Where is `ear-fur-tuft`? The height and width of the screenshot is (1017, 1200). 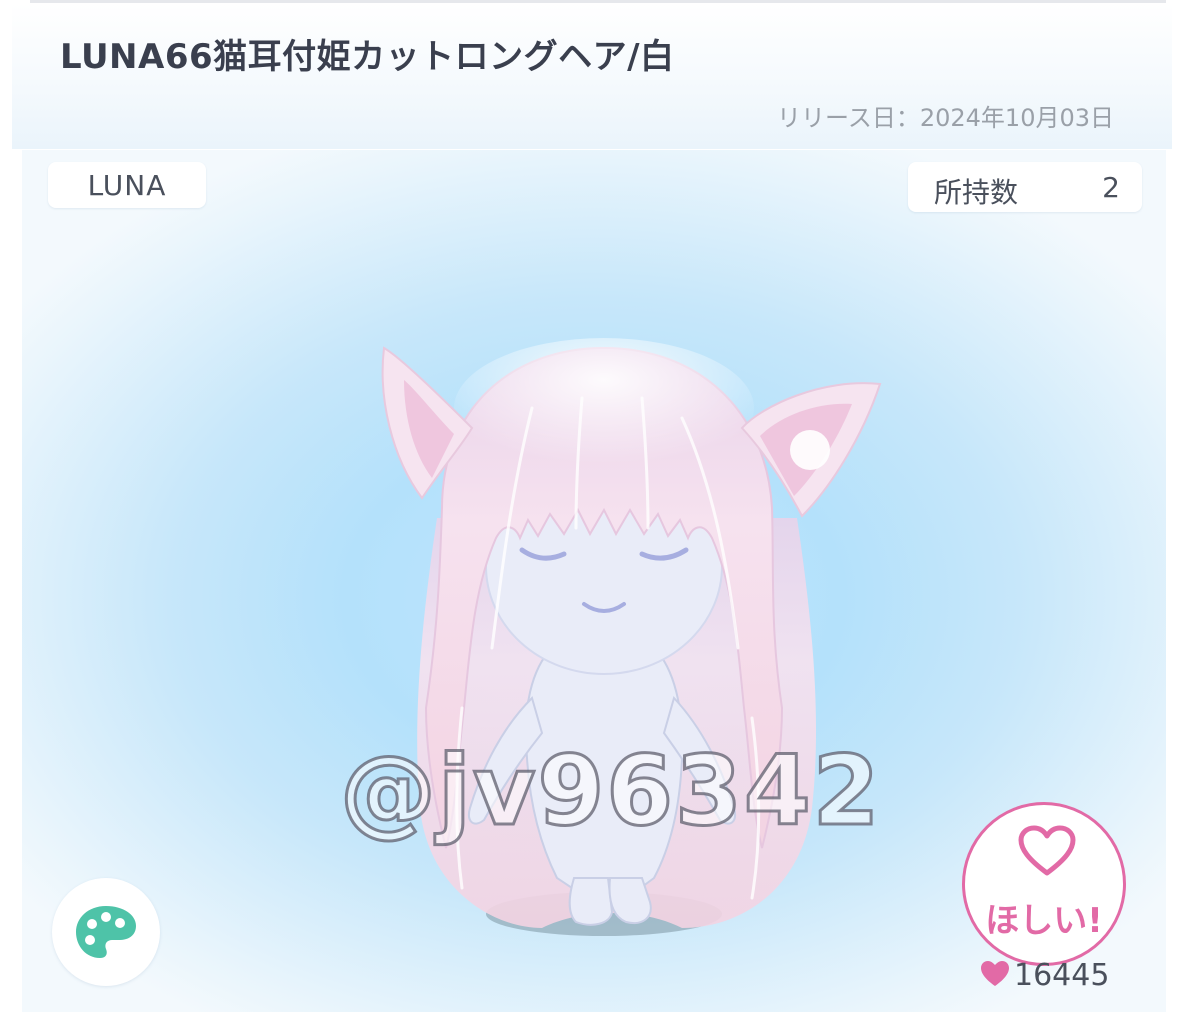
ear-fur-tuft is located at coordinates (810, 450).